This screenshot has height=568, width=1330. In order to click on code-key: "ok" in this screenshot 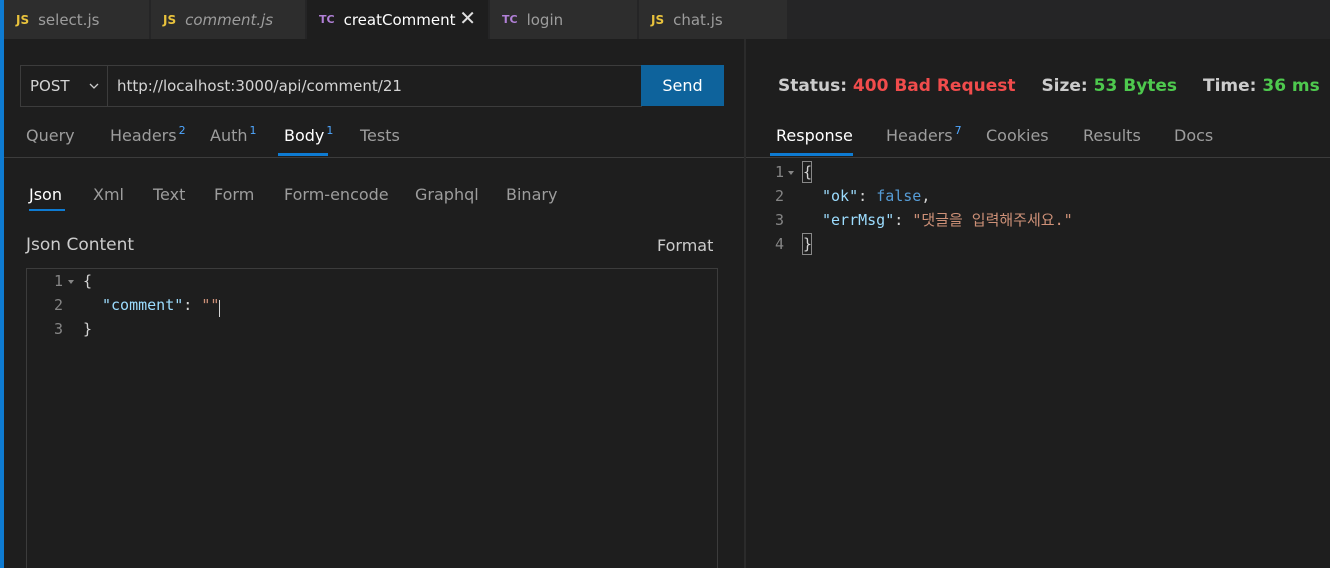, I will do `click(840, 196)`.